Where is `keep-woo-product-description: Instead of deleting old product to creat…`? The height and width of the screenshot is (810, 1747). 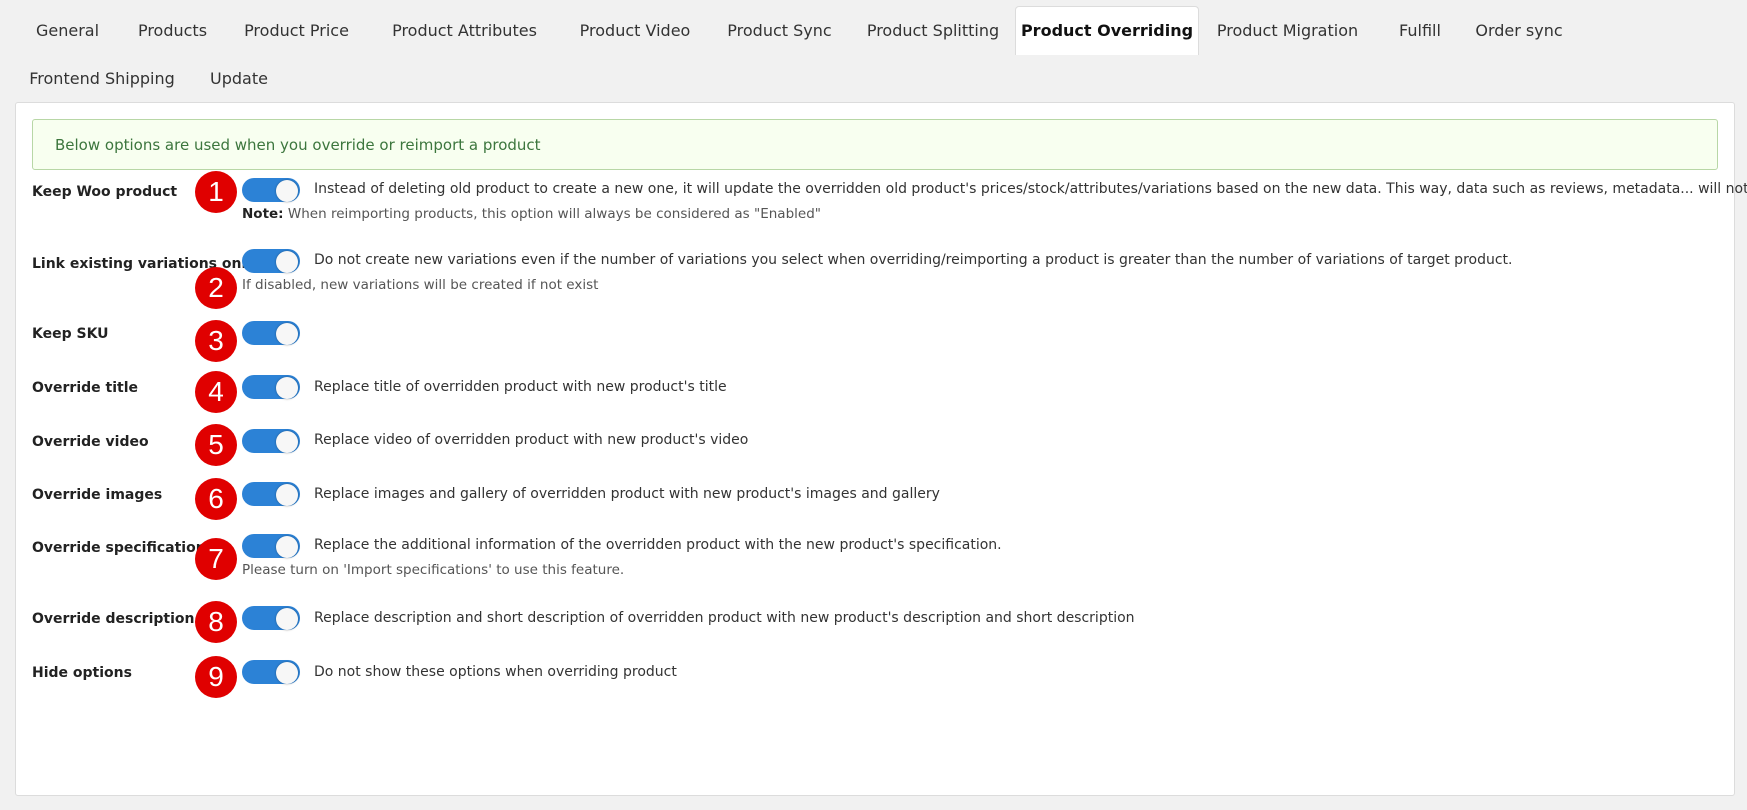 keep-woo-product-description: Instead of deleting old product to creat… is located at coordinates (1030, 189).